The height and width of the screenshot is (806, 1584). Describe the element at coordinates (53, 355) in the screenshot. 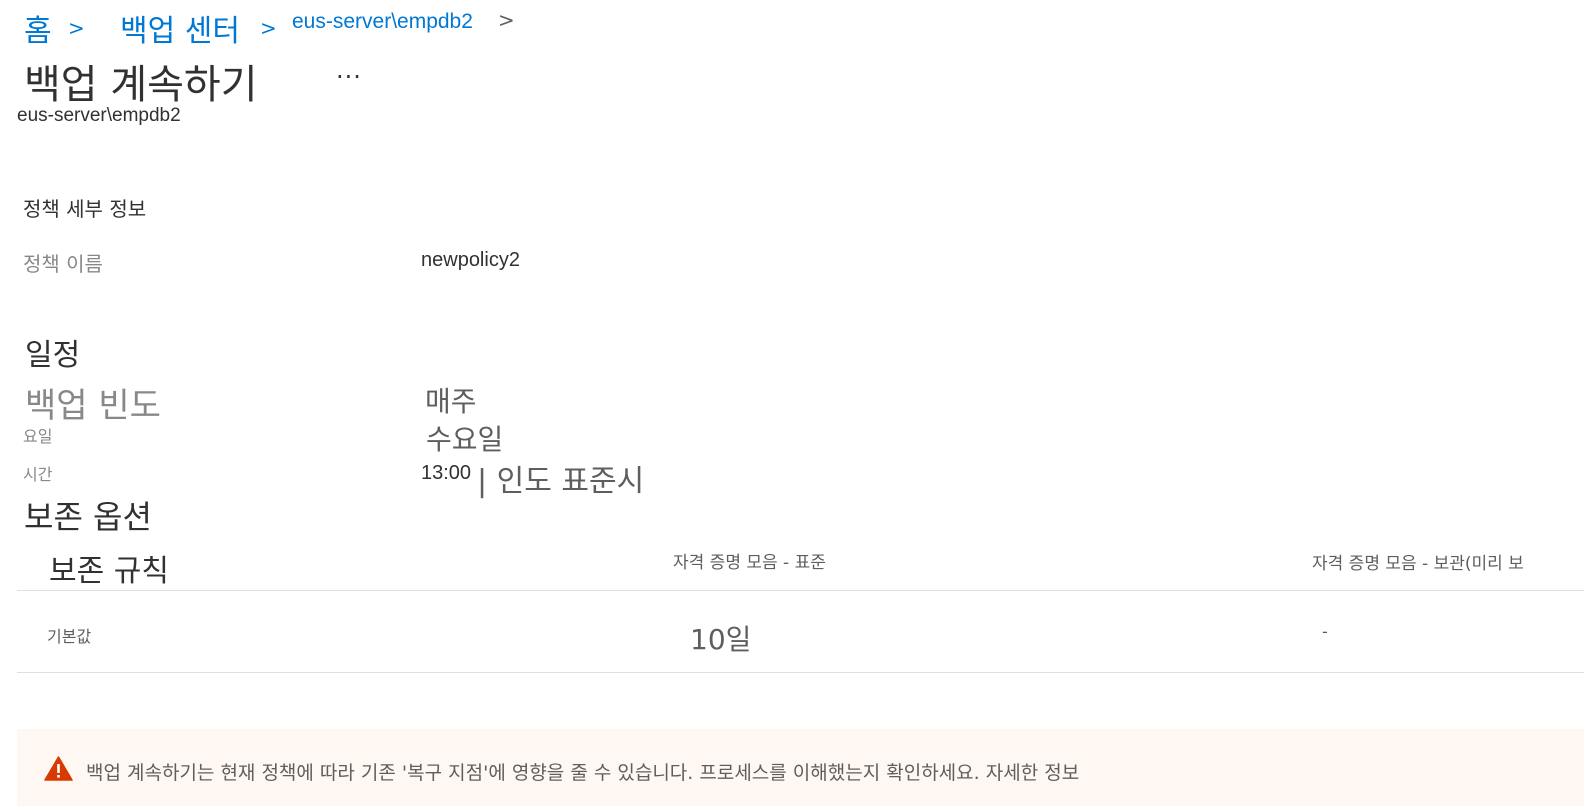

I see `schedule-heading: 일정` at that location.